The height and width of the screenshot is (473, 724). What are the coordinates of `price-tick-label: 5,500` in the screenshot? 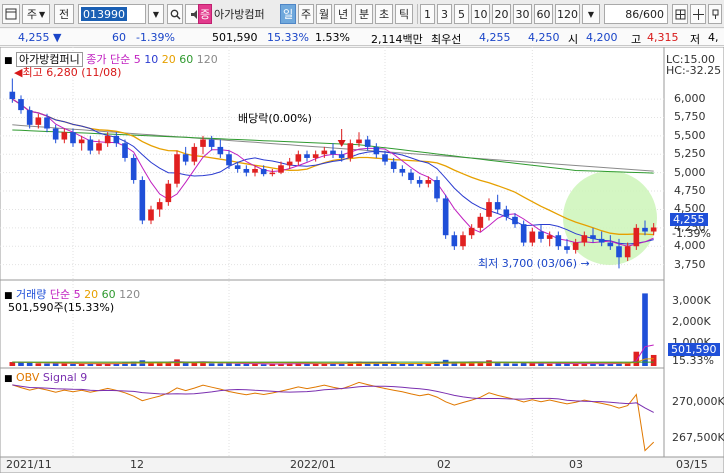 It's located at (690, 135).